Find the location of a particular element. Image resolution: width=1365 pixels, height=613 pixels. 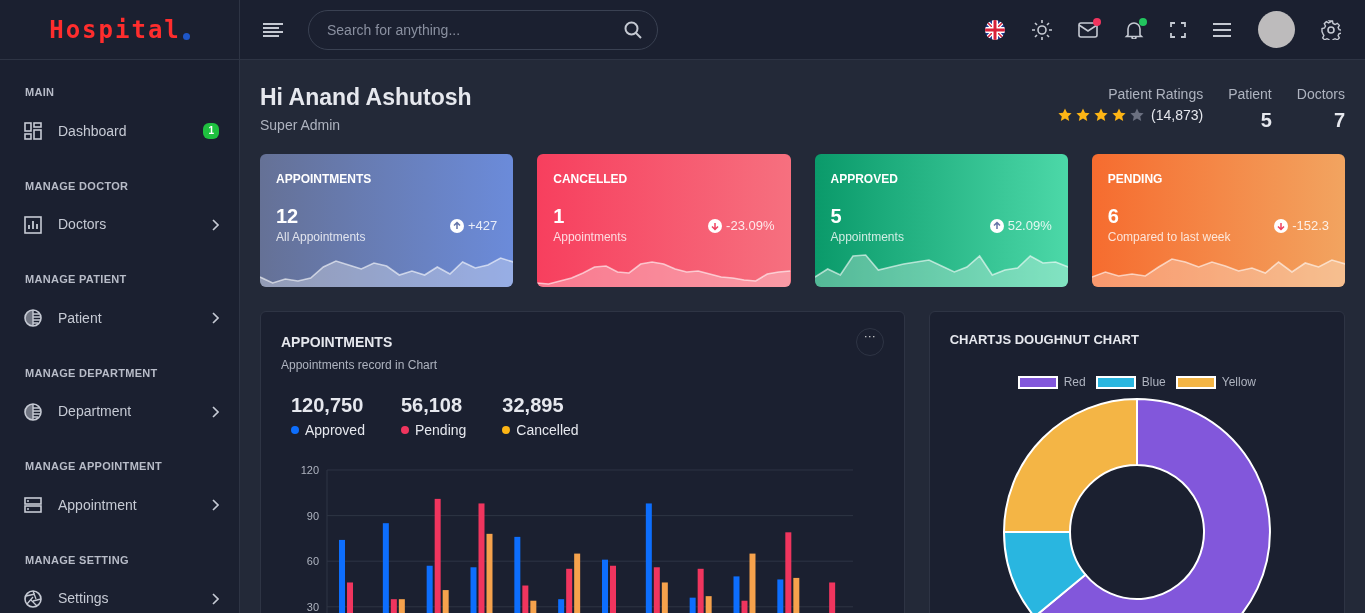

legend-label: Cancelled is located at coordinates (547, 430).